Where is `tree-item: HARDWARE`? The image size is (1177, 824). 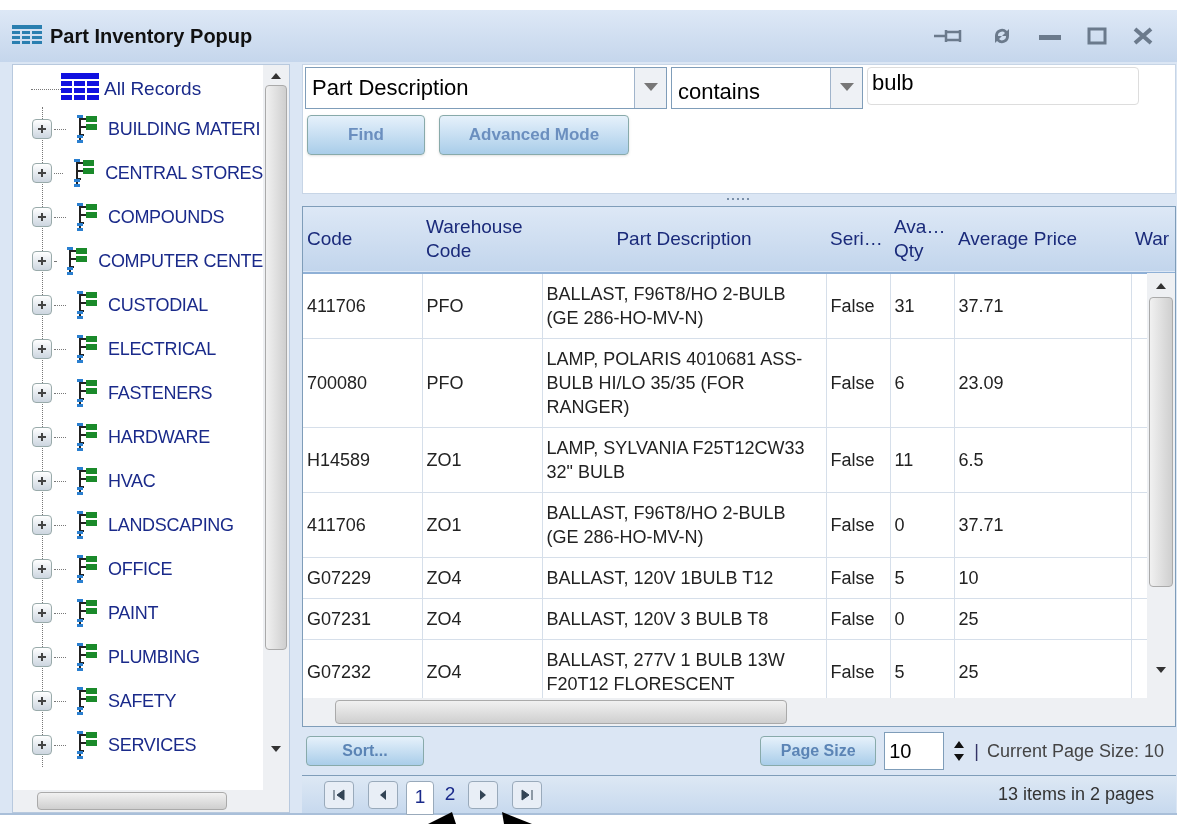 tree-item: HARDWARE is located at coordinates (159, 437).